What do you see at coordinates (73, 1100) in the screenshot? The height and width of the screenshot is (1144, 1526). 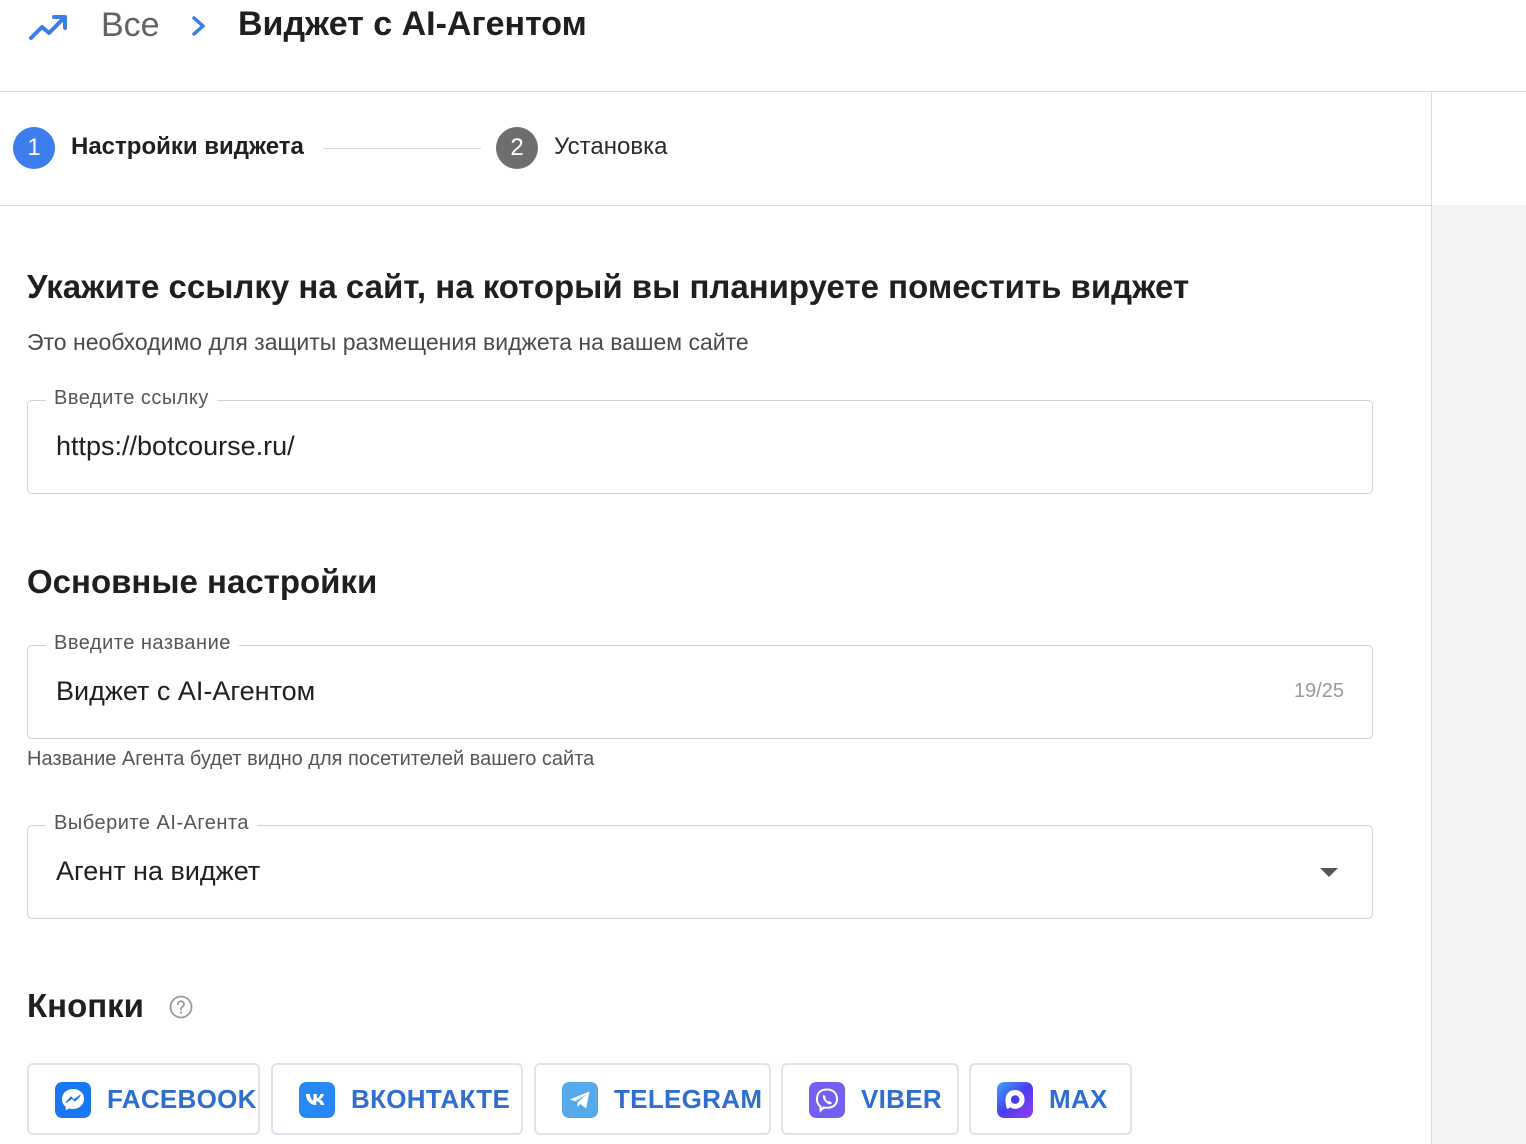 I see `messenger-icon` at bounding box center [73, 1100].